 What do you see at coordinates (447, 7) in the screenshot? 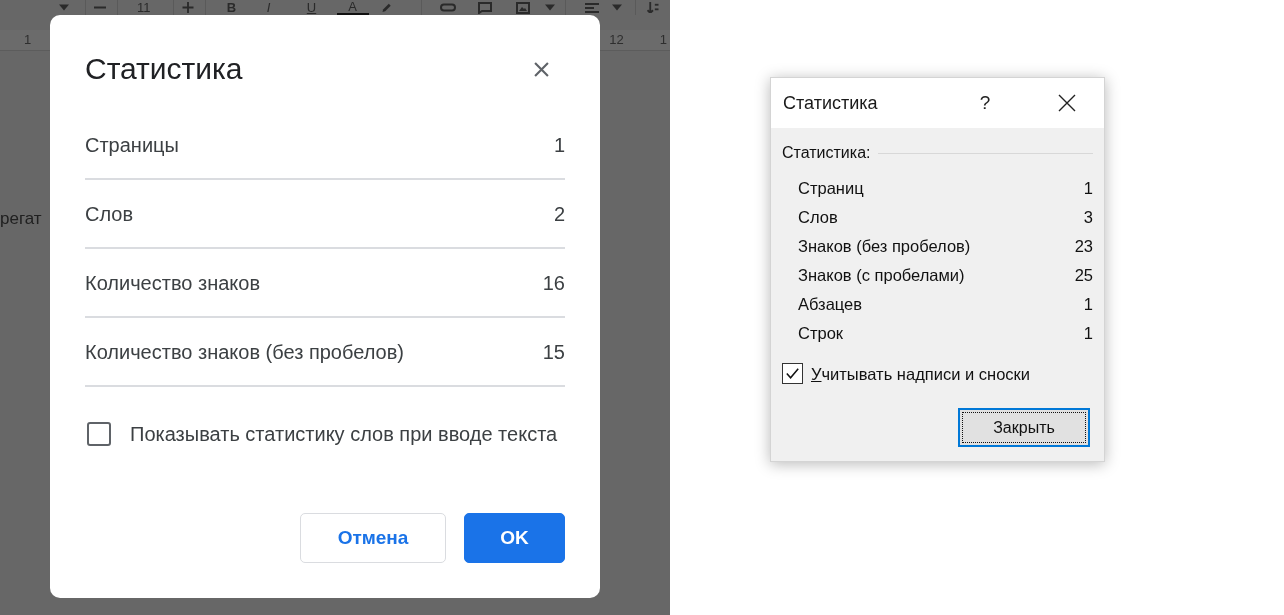
I see `link-icon` at bounding box center [447, 7].